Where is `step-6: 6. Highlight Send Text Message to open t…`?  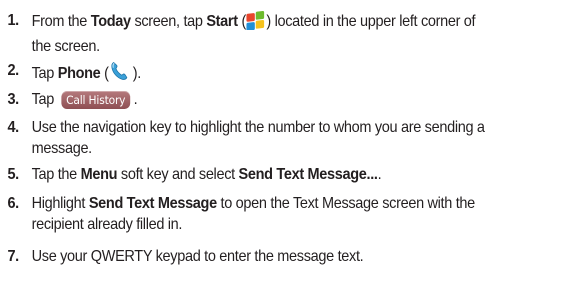
step-6: 6. Highlight Send Text Message to open t… is located at coordinates (279, 214).